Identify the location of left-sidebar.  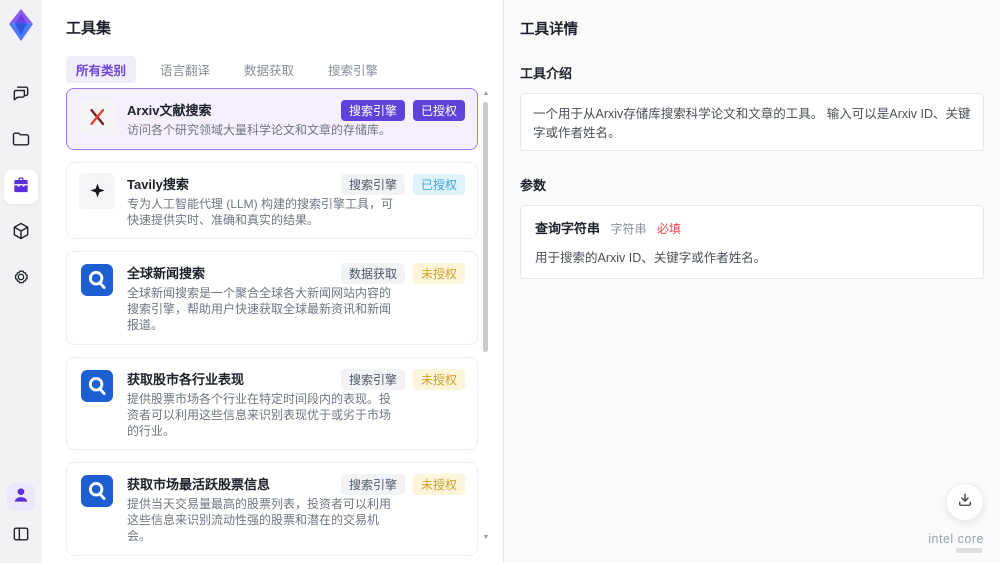
(21, 281).